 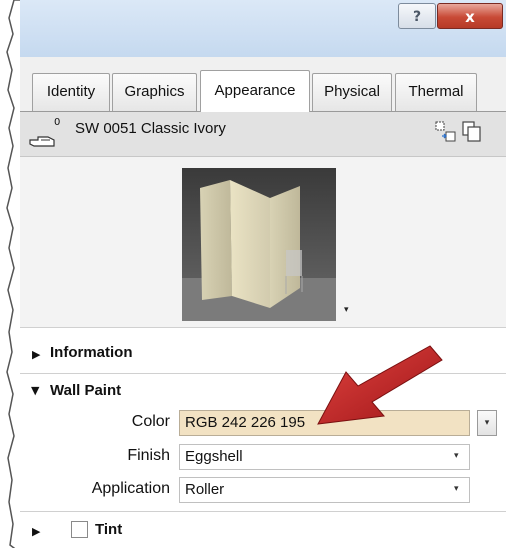 What do you see at coordinates (380, 385) in the screenshot?
I see `annotation-arrow` at bounding box center [380, 385].